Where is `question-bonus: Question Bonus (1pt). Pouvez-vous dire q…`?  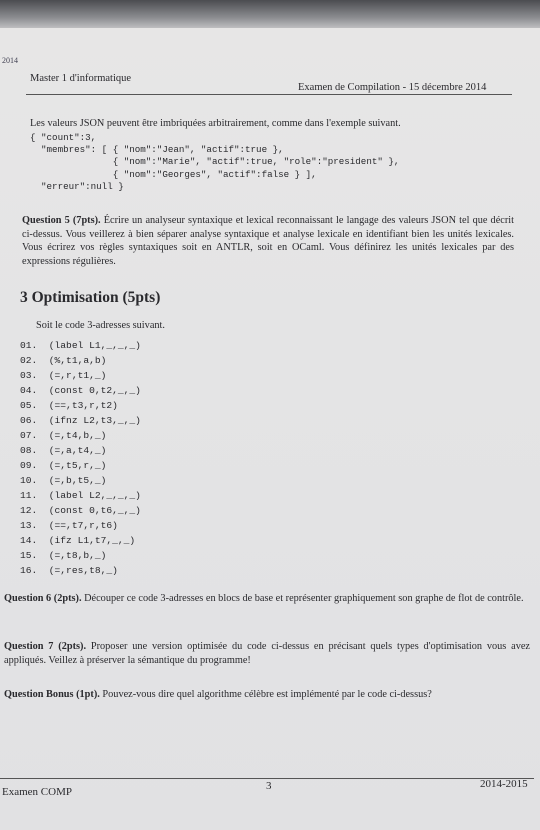 question-bonus: Question Bonus (1pt). Pouvez-vous dire q… is located at coordinates (267, 695).